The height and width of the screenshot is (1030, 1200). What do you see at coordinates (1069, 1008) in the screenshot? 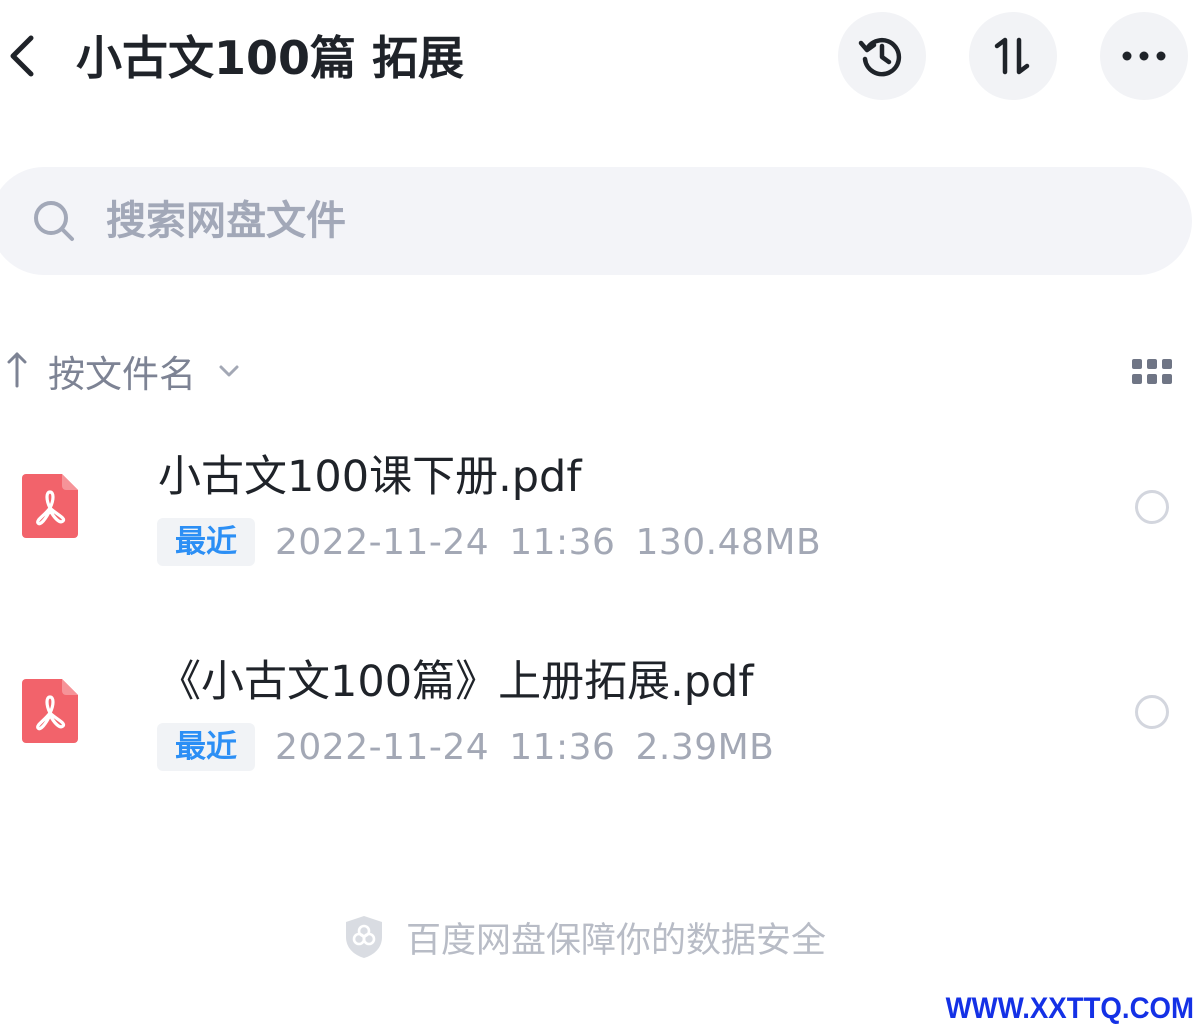
I see `watermark: WWW.XXTTQ.COM` at bounding box center [1069, 1008].